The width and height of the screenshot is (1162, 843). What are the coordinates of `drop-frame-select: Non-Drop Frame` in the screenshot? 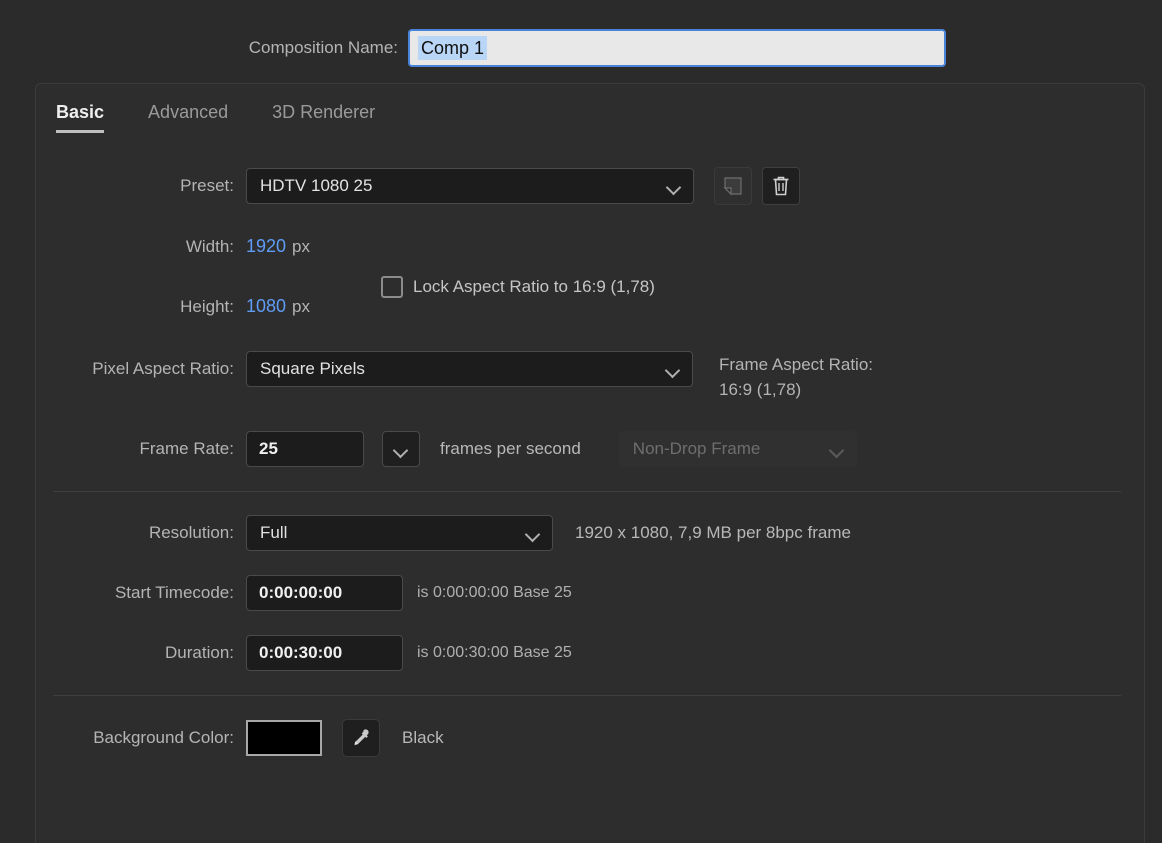 It's located at (737, 449).